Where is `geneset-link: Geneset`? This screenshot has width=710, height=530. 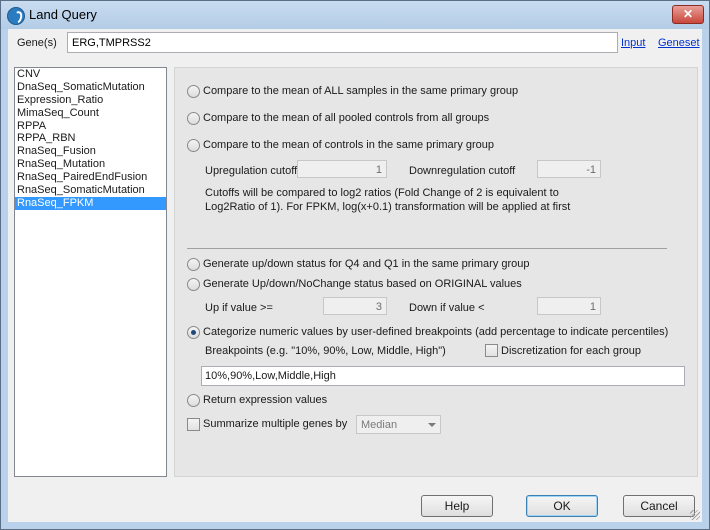
geneset-link: Geneset is located at coordinates (679, 43).